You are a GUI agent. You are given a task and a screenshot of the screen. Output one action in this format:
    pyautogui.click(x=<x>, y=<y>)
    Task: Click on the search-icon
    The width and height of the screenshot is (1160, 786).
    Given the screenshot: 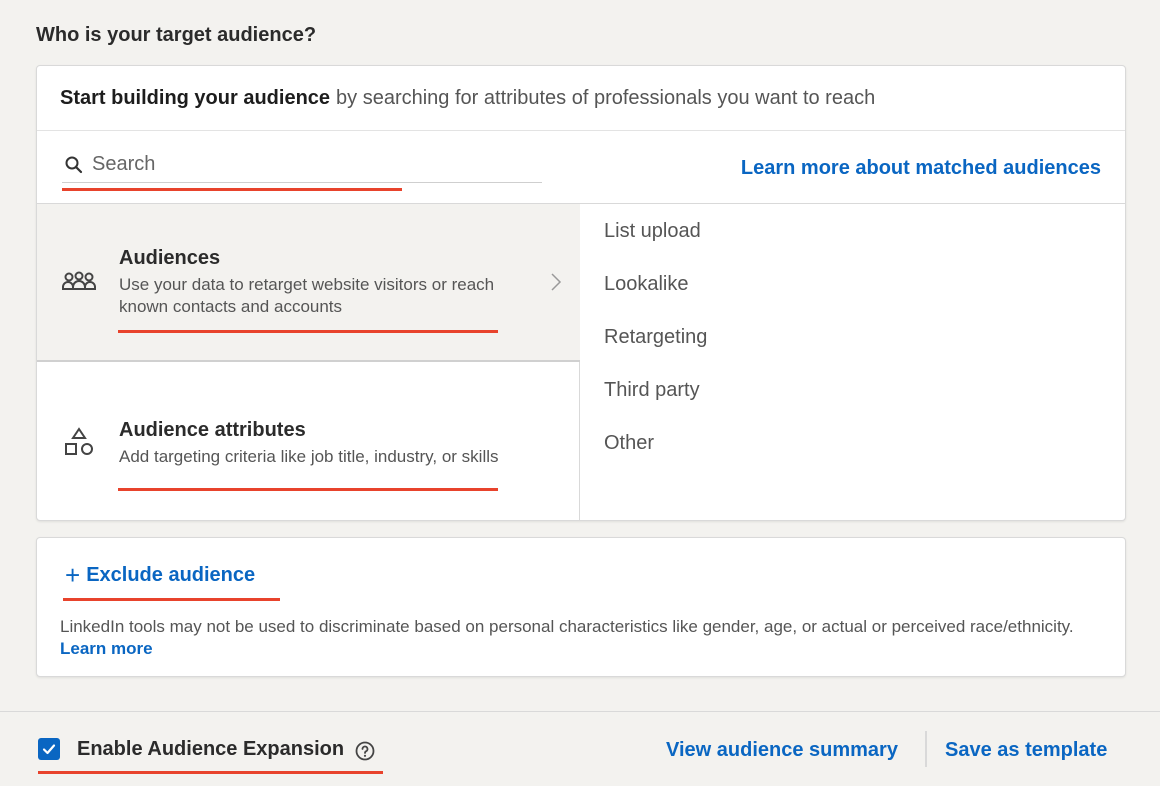 What is the action you would take?
    pyautogui.click(x=74, y=164)
    